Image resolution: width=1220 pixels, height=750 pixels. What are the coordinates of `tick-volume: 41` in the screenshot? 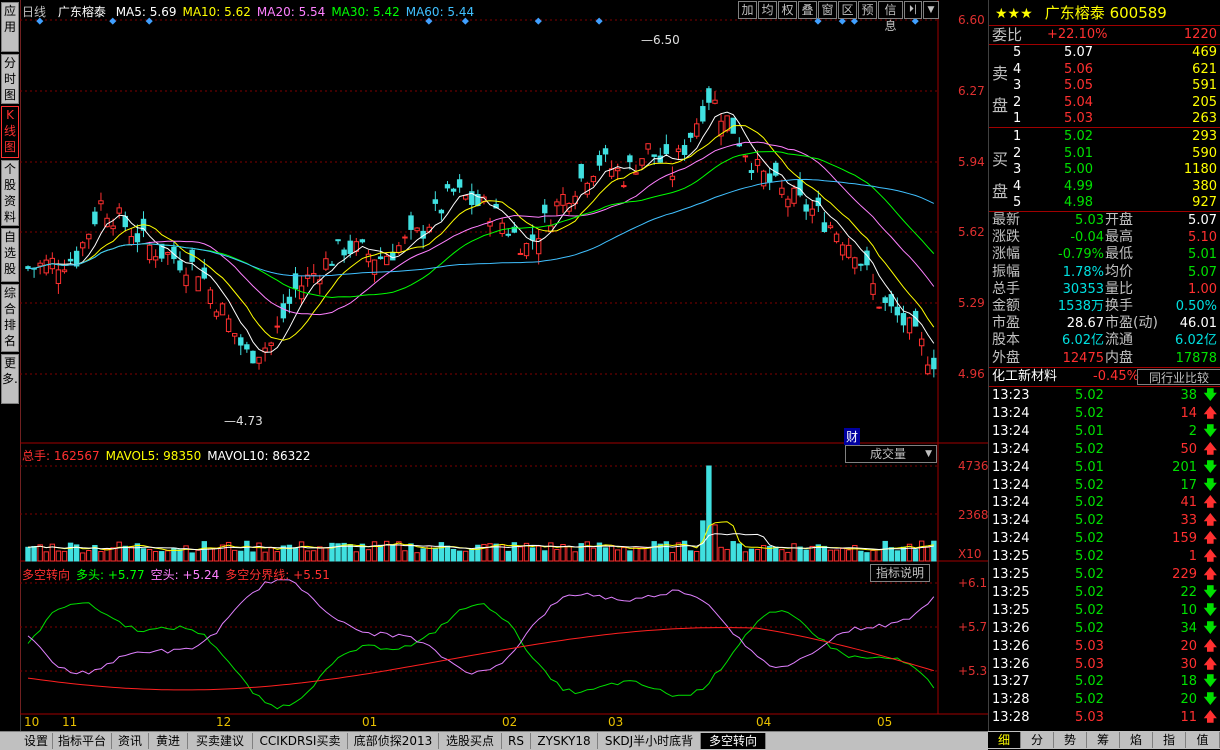 It's located at (1188, 503).